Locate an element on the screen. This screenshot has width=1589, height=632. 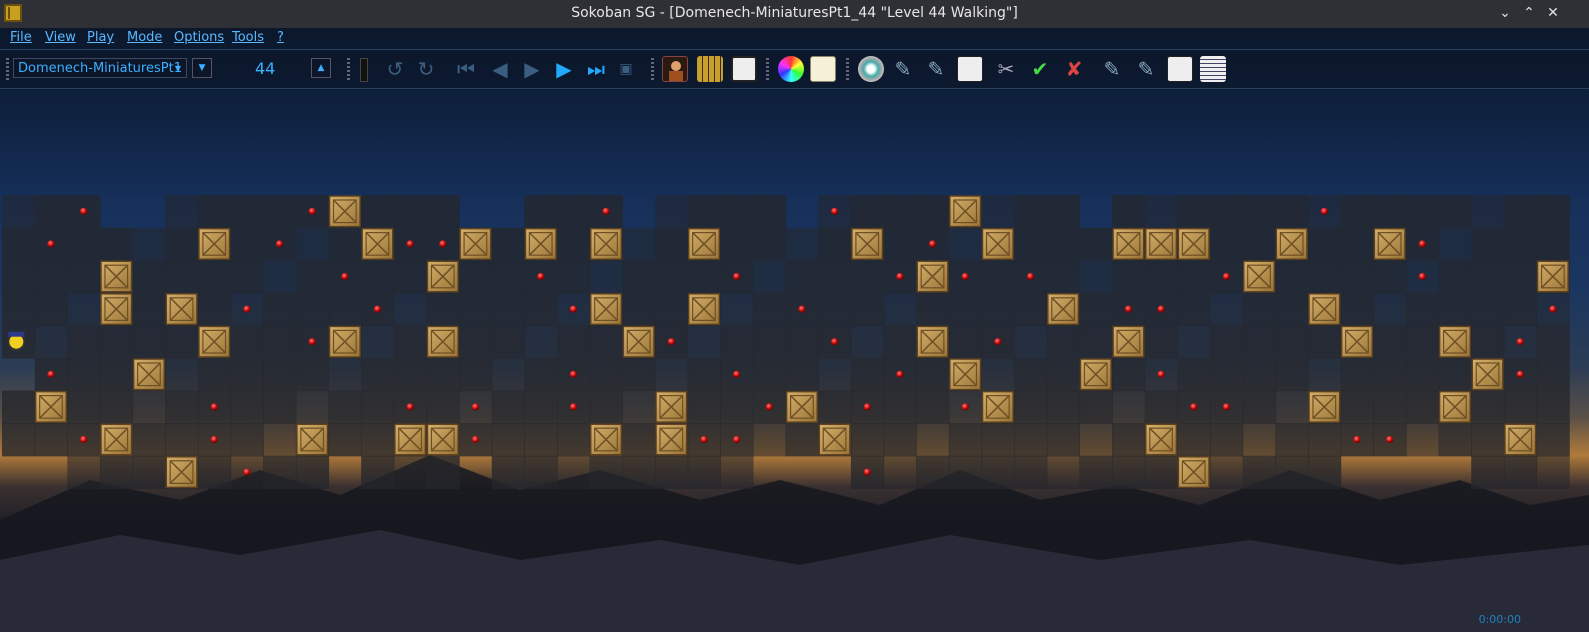
menu-view: View is located at coordinates (60, 37).